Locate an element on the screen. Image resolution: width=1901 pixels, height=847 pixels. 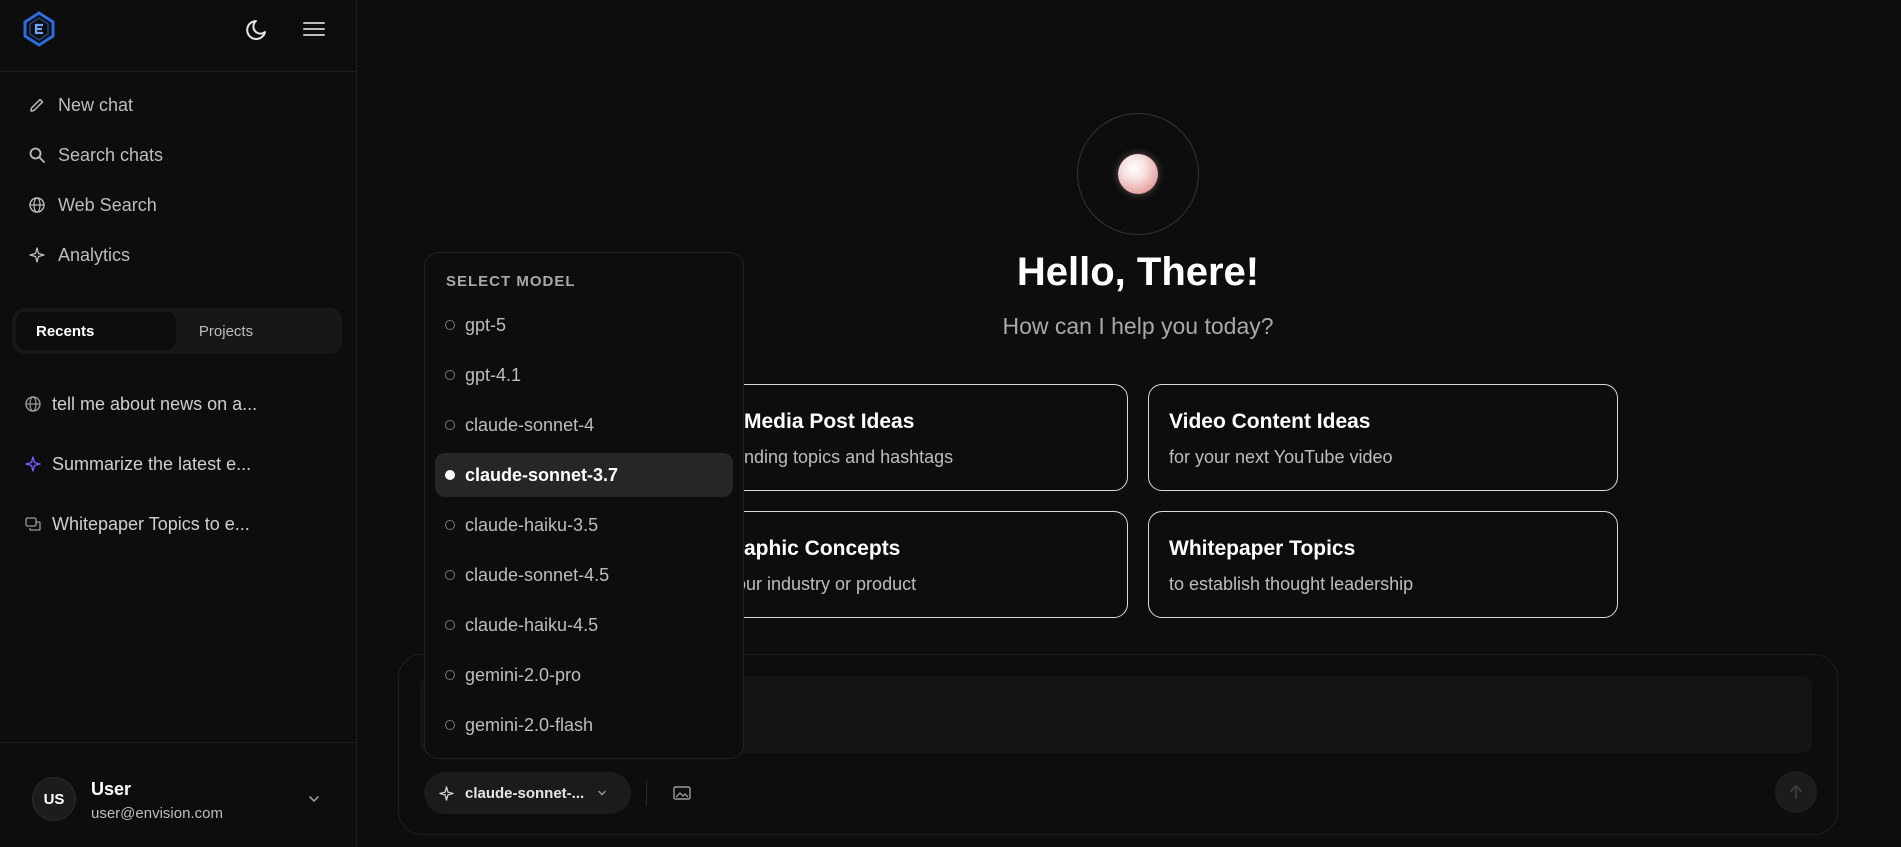
model-option: gemini-2.0-pro is located at coordinates (584, 675).